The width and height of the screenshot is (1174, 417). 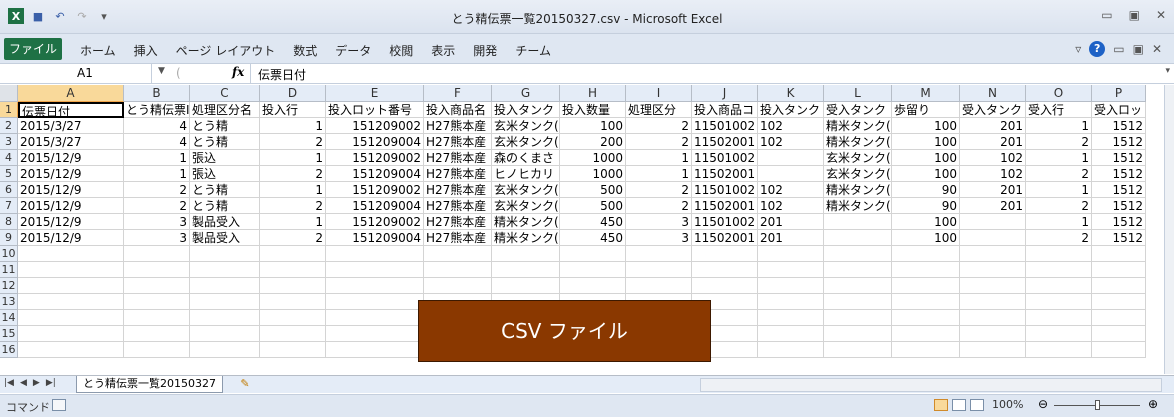 I want to click on cell: 151209004, so click(x=375, y=174).